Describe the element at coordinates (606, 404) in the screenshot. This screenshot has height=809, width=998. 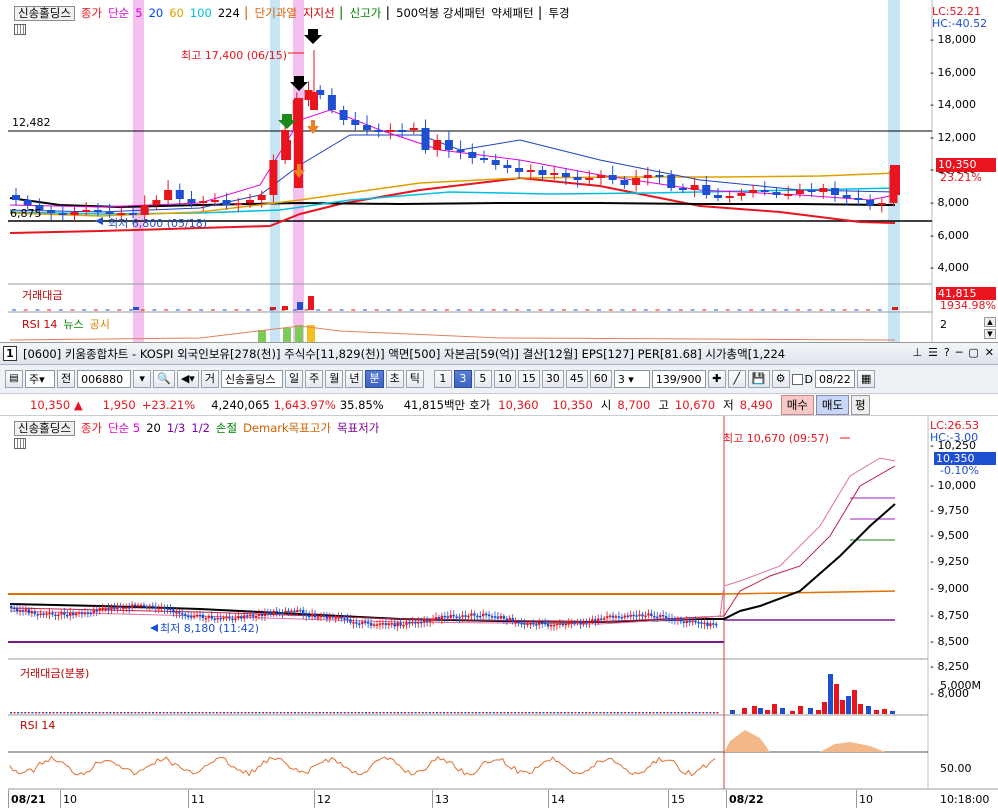
I see `quote-open-label: 시` at that location.